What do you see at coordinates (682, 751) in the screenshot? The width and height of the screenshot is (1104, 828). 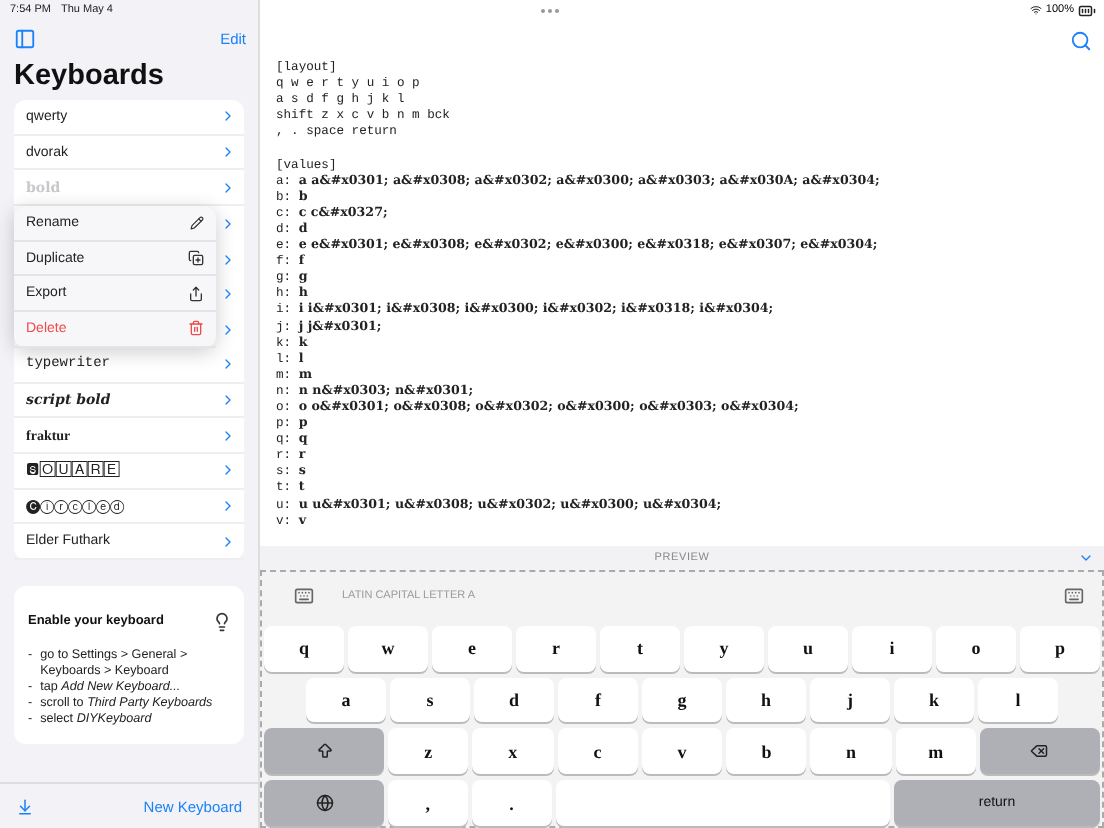 I see `keyboard-key: v` at bounding box center [682, 751].